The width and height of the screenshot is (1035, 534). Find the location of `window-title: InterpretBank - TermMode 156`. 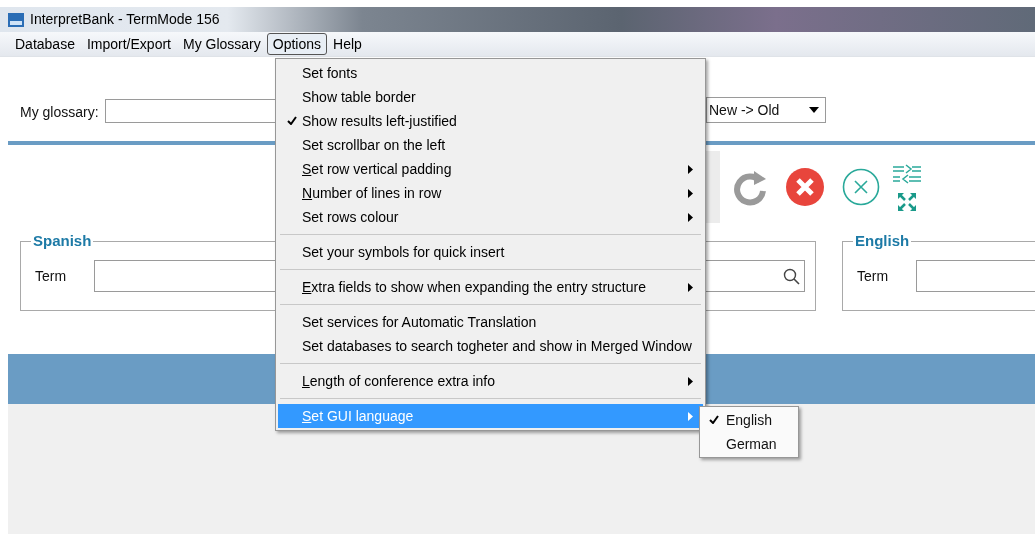

window-title: InterpretBank - TermMode 156 is located at coordinates (125, 19).